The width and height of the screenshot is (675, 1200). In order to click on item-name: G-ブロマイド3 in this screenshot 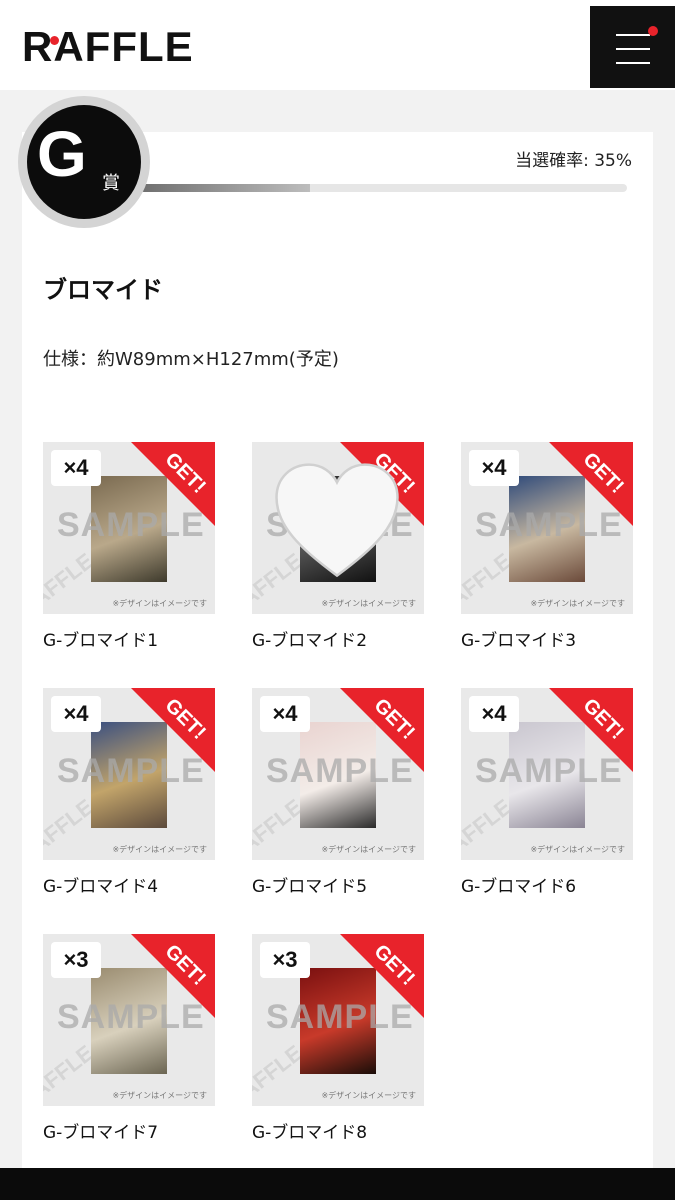, I will do `click(519, 641)`.